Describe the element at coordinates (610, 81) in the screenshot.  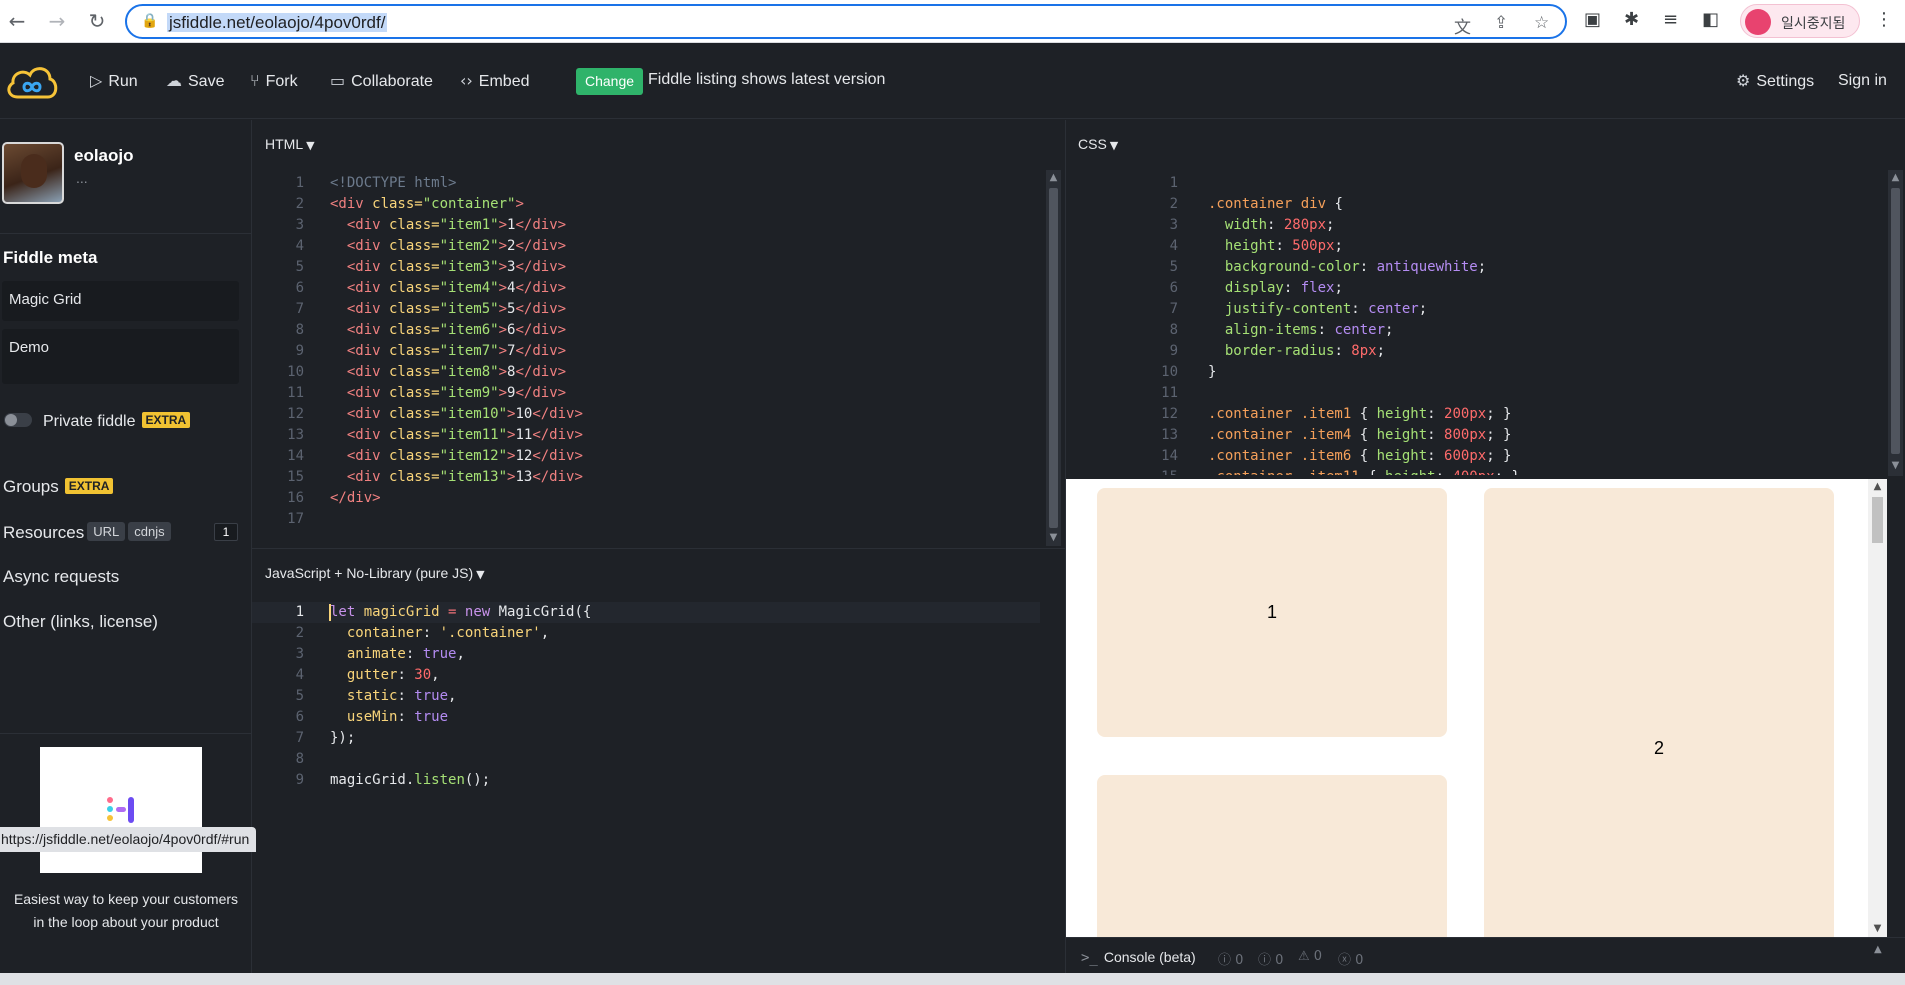
I see `change-button: Change` at that location.